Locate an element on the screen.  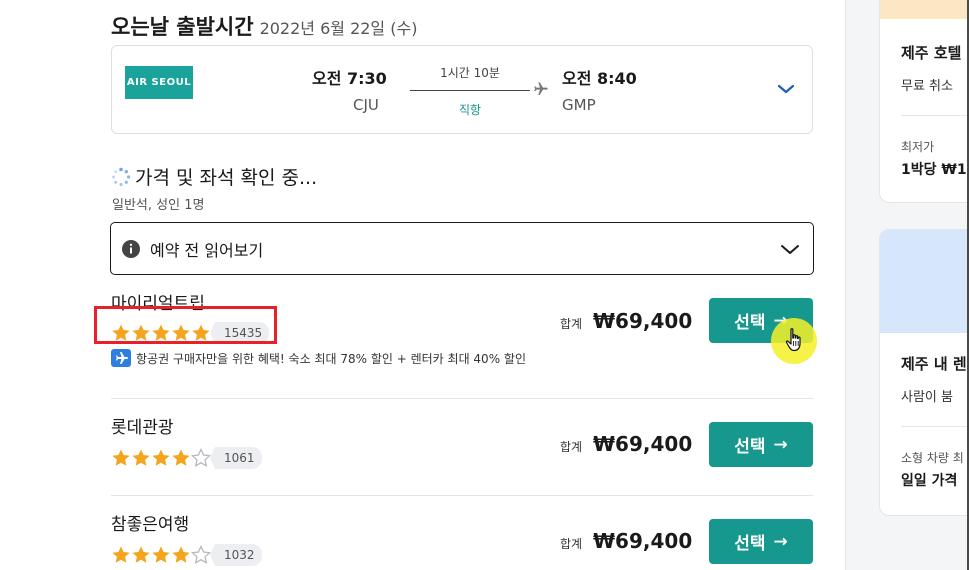
arrival-time: 오전 8:40 is located at coordinates (599, 78).